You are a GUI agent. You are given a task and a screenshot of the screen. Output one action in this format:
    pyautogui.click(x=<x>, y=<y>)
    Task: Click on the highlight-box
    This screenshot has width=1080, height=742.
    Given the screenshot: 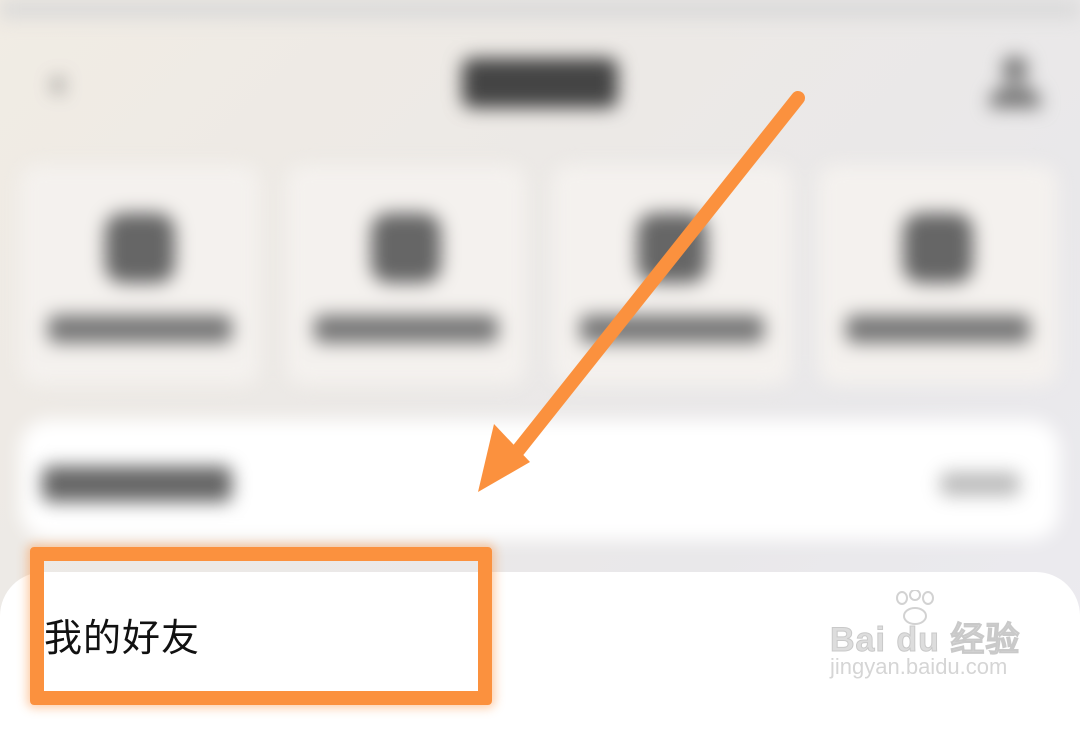 What is the action you would take?
    pyautogui.click(x=261, y=626)
    